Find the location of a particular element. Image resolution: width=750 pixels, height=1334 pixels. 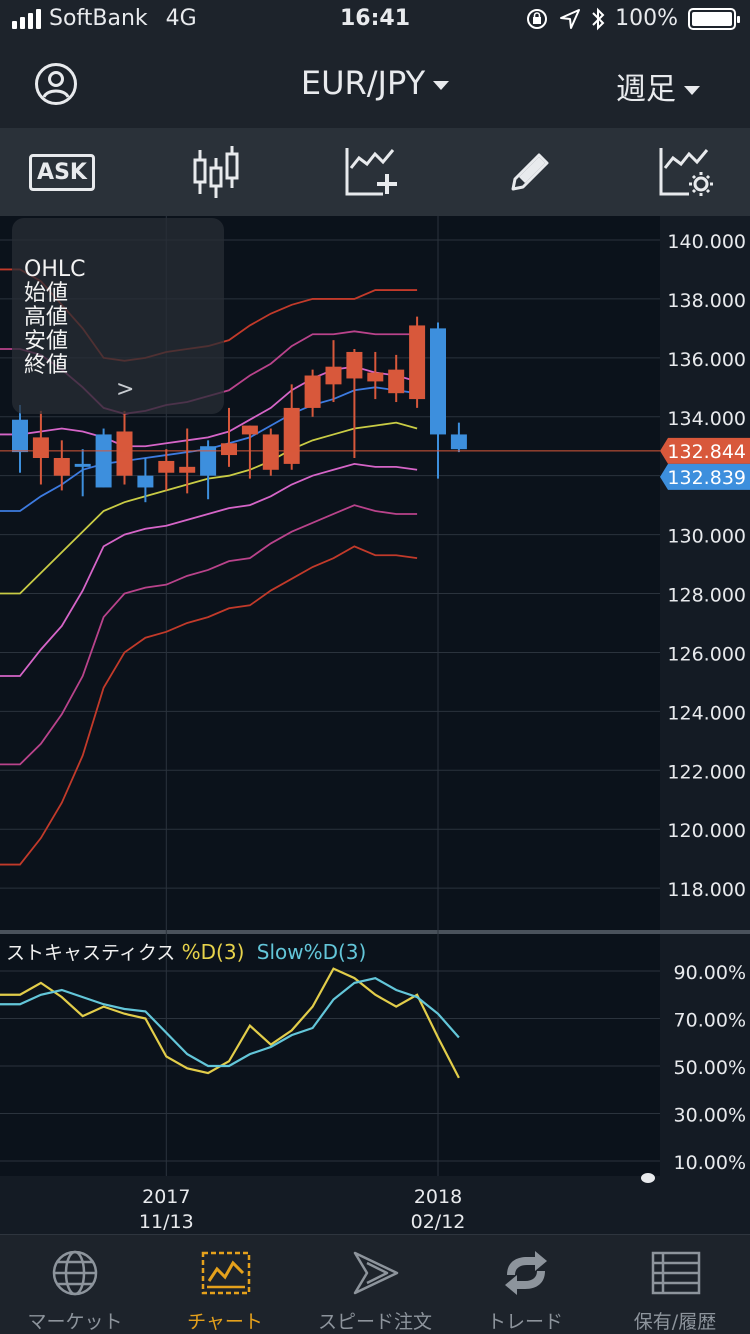

orientation-lock-icon is located at coordinates (537, 18).